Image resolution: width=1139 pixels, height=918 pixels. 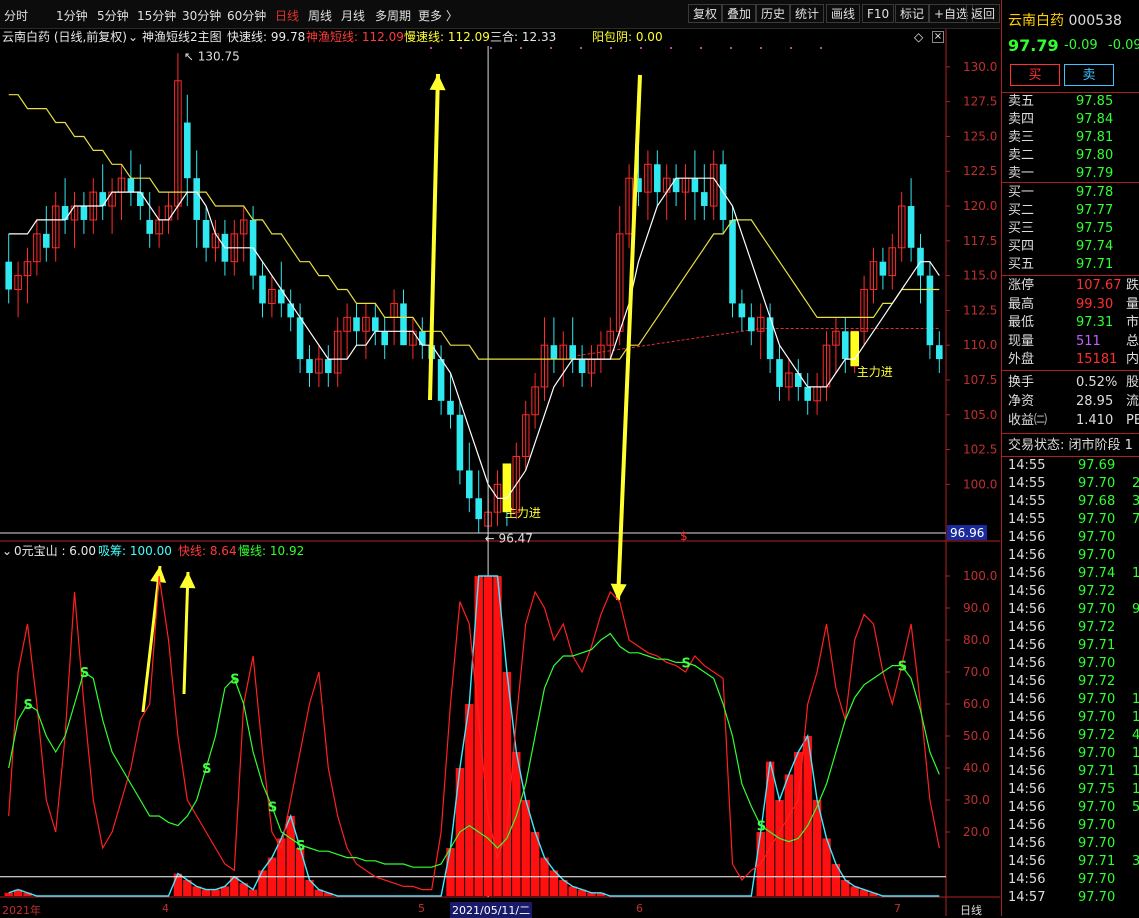 What do you see at coordinates (938, 37) in the screenshot?
I see `close-icon: ×` at bounding box center [938, 37].